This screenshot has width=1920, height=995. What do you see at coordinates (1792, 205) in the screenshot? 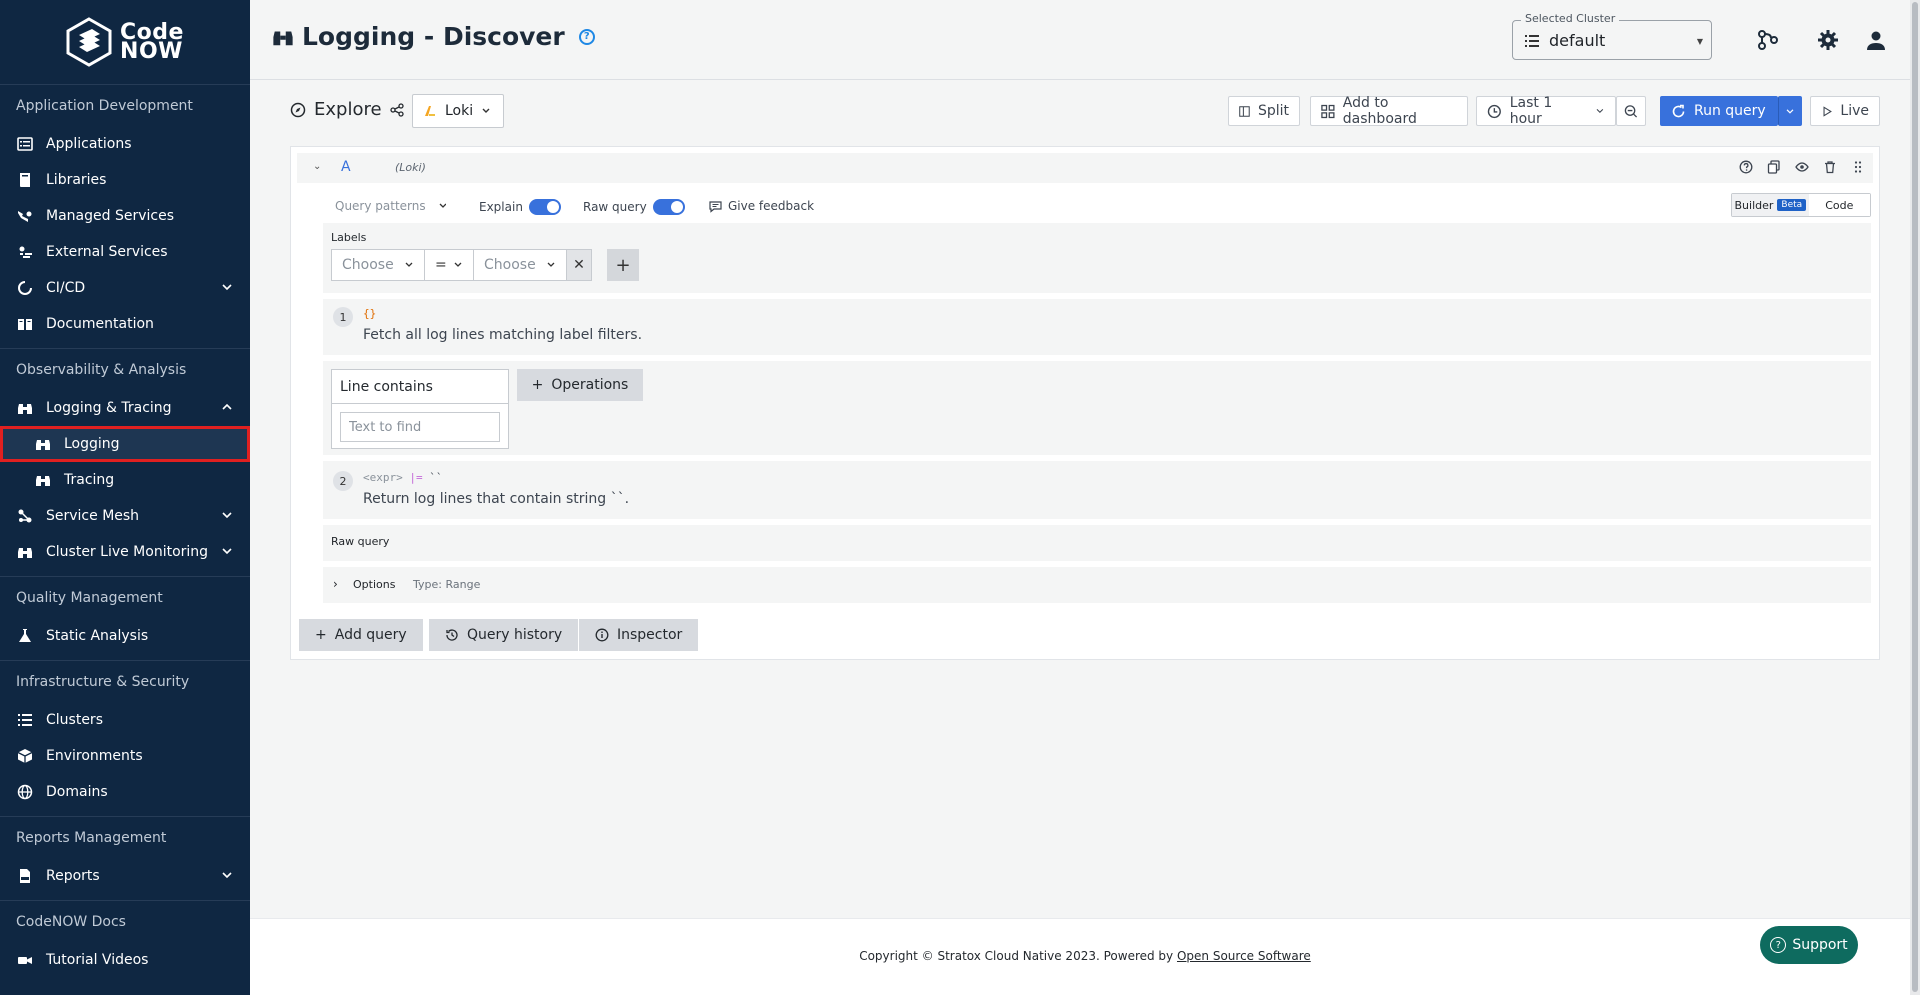
I see `beta-badge: Beta` at bounding box center [1792, 205].